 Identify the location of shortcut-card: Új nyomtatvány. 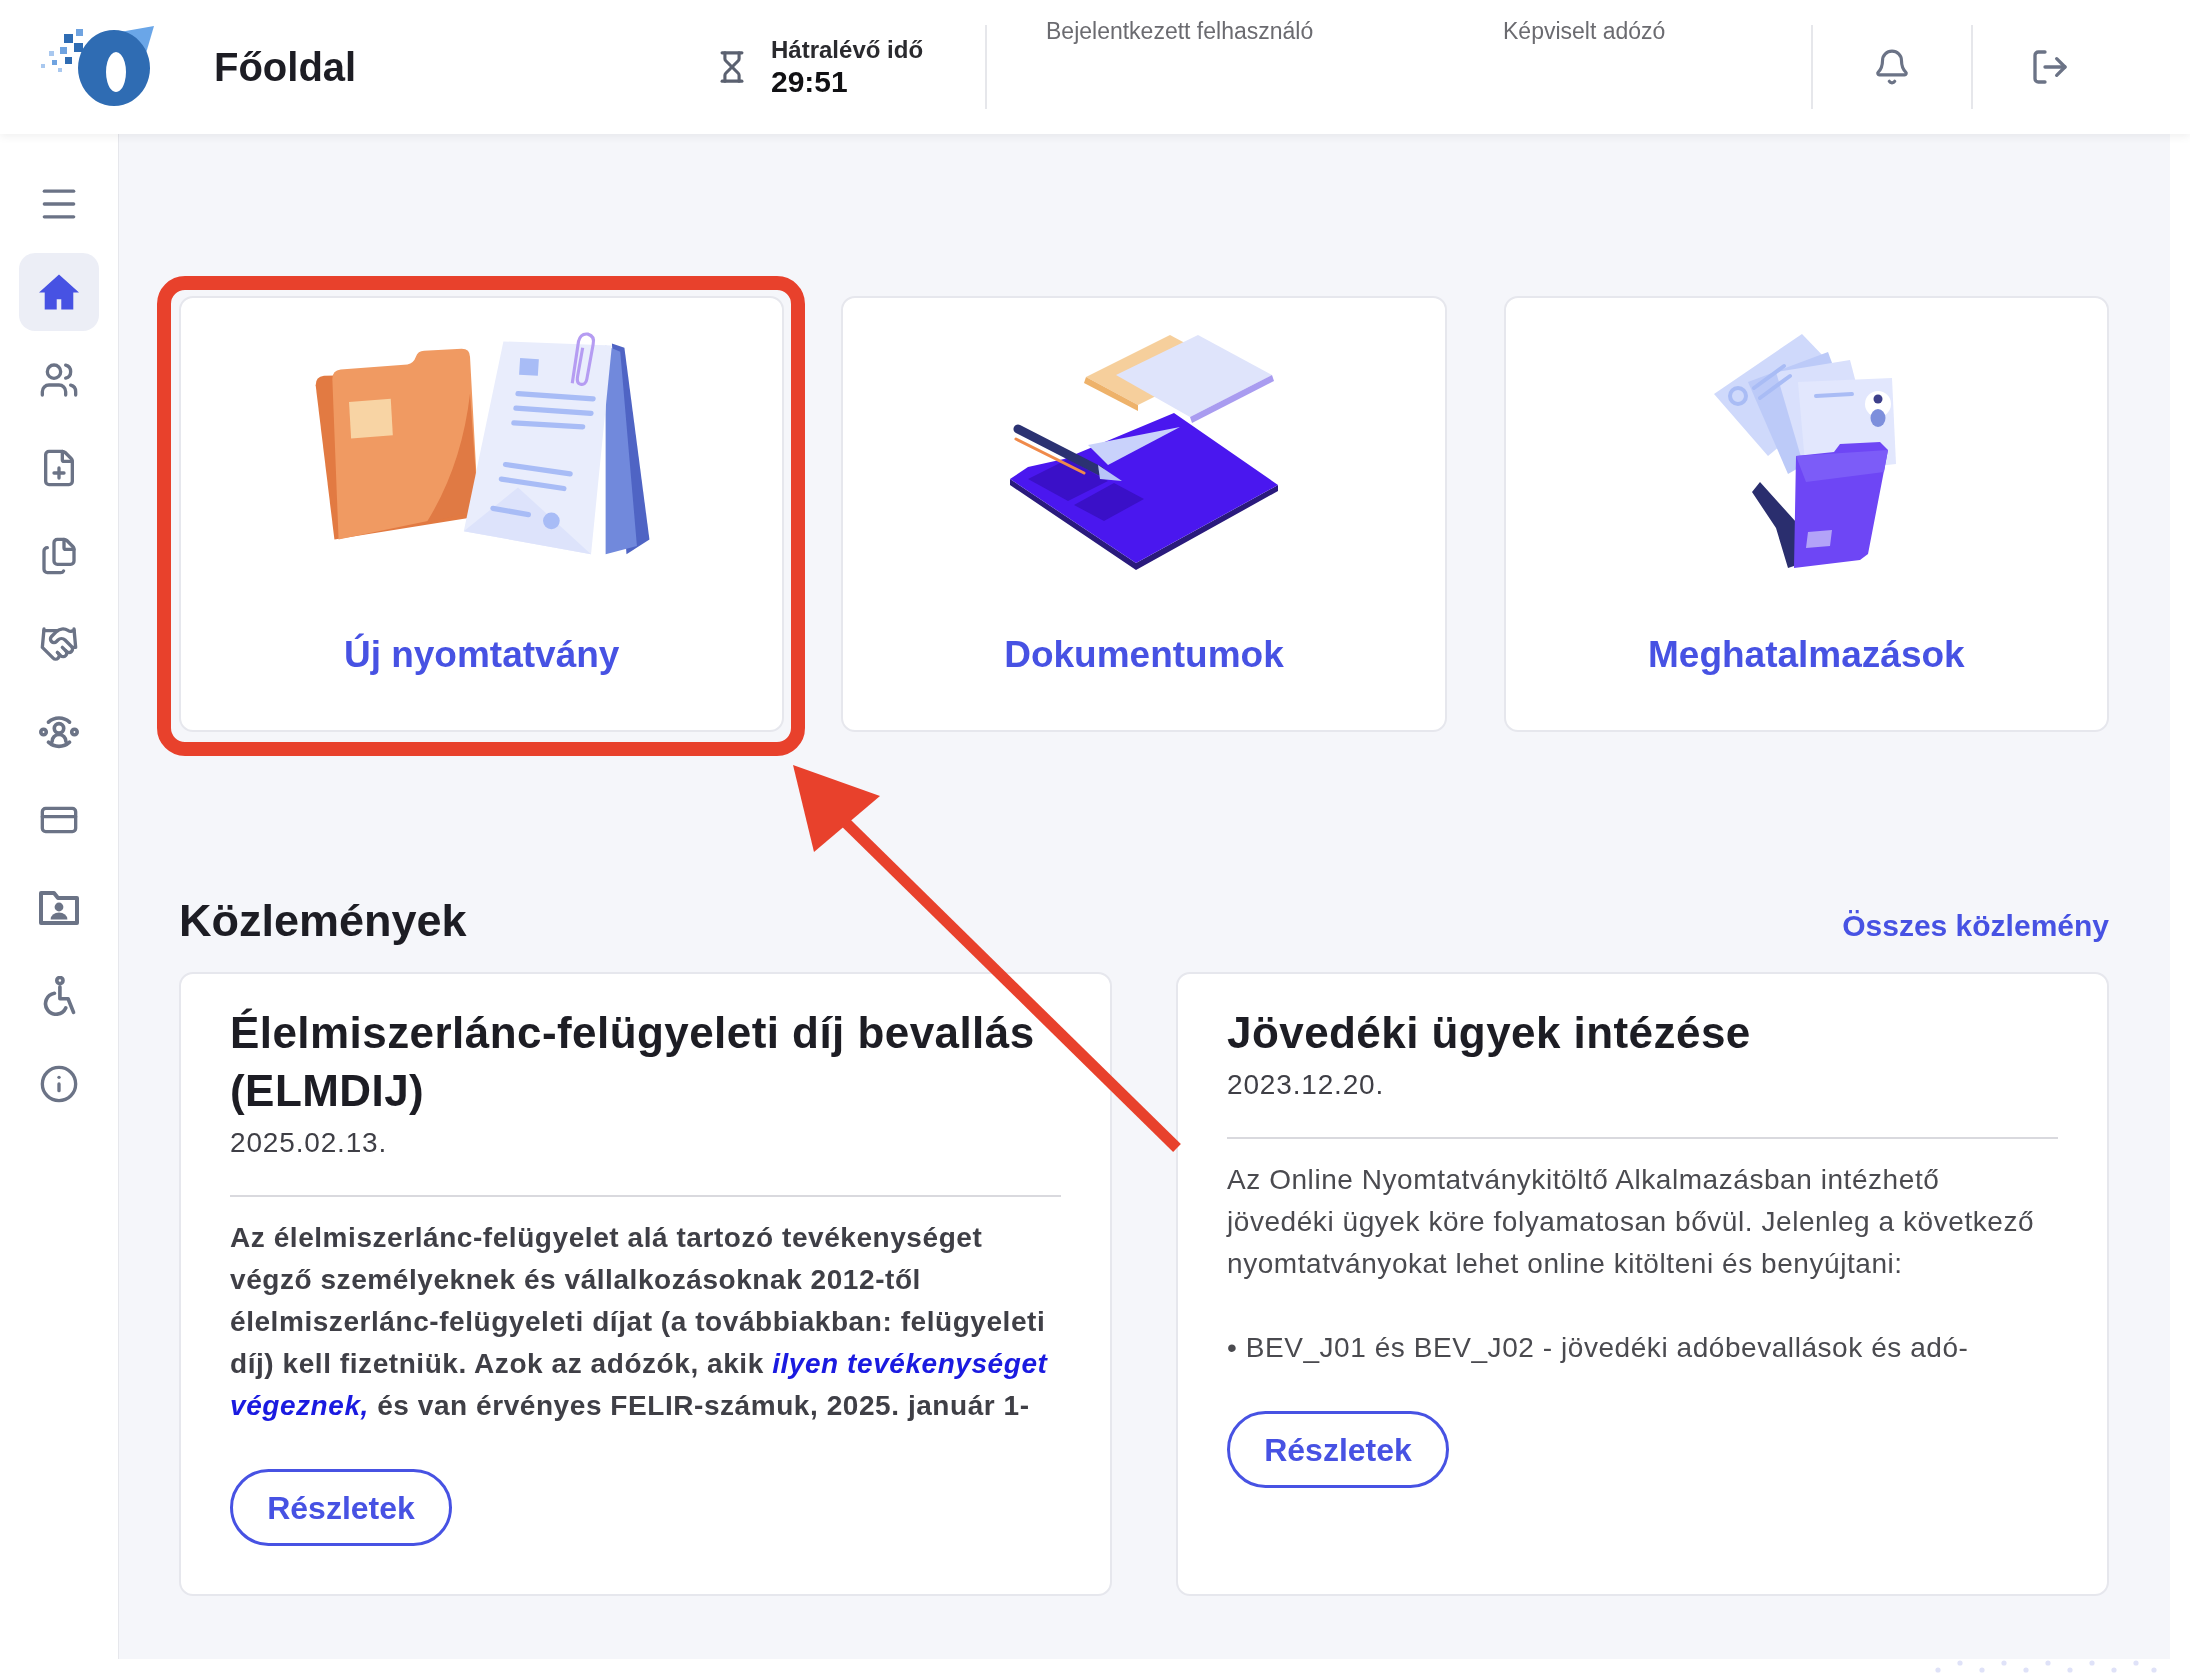
(482, 514).